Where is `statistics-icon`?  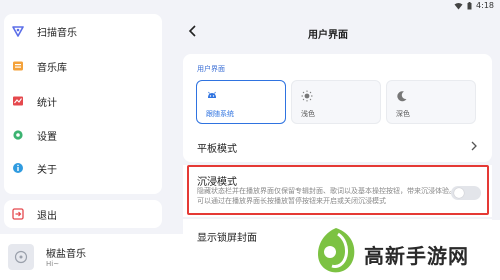
statistics-icon is located at coordinates (18, 101).